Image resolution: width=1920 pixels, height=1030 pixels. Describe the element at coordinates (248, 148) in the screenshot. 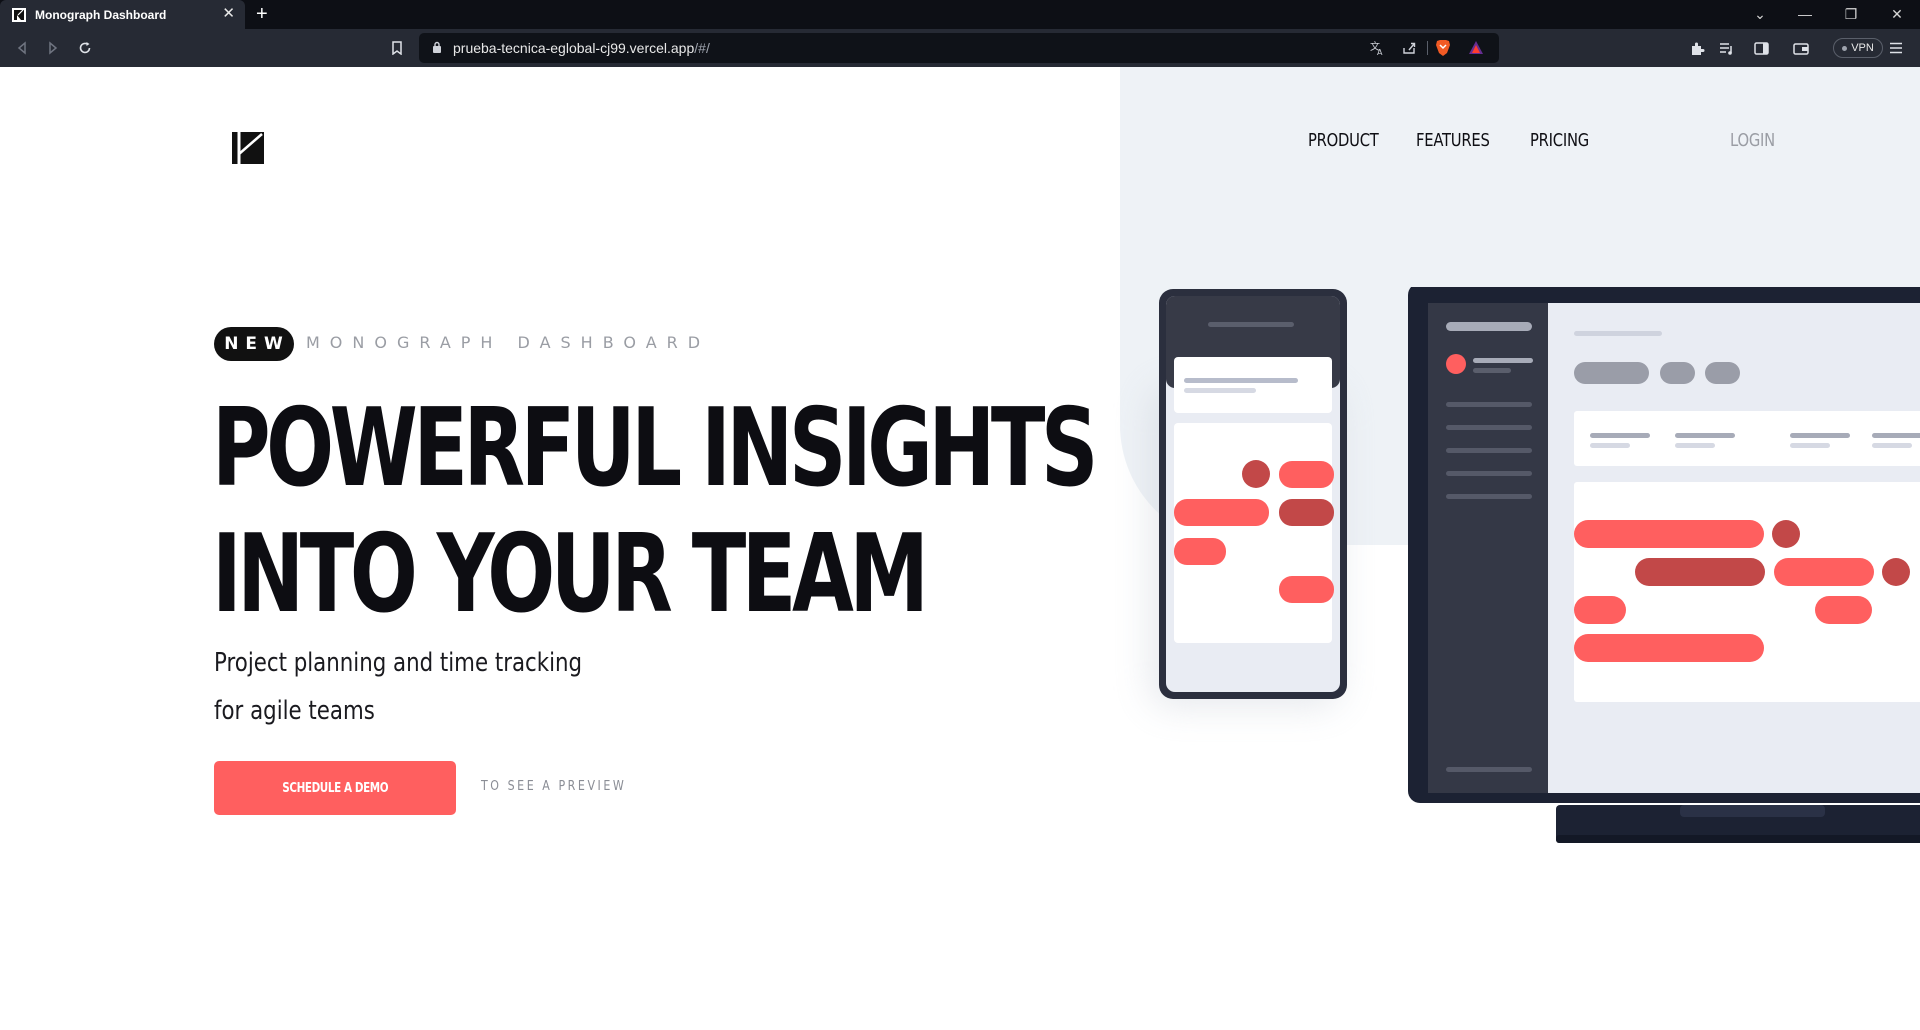

I see `monograph-logo-icon` at that location.